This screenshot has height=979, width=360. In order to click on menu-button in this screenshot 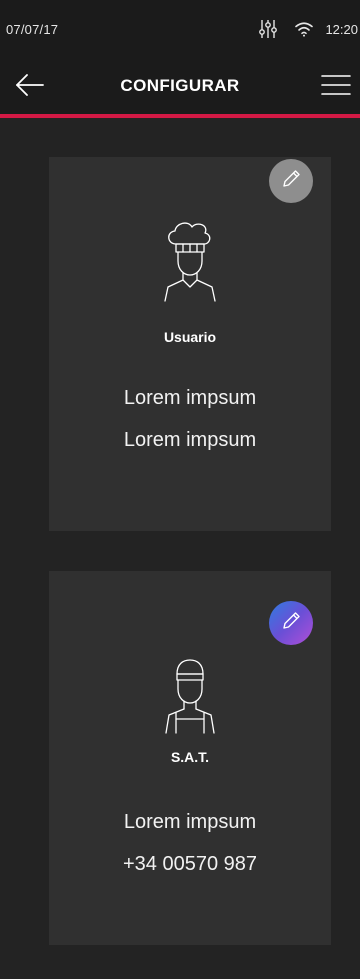, I will do `click(336, 87)`.